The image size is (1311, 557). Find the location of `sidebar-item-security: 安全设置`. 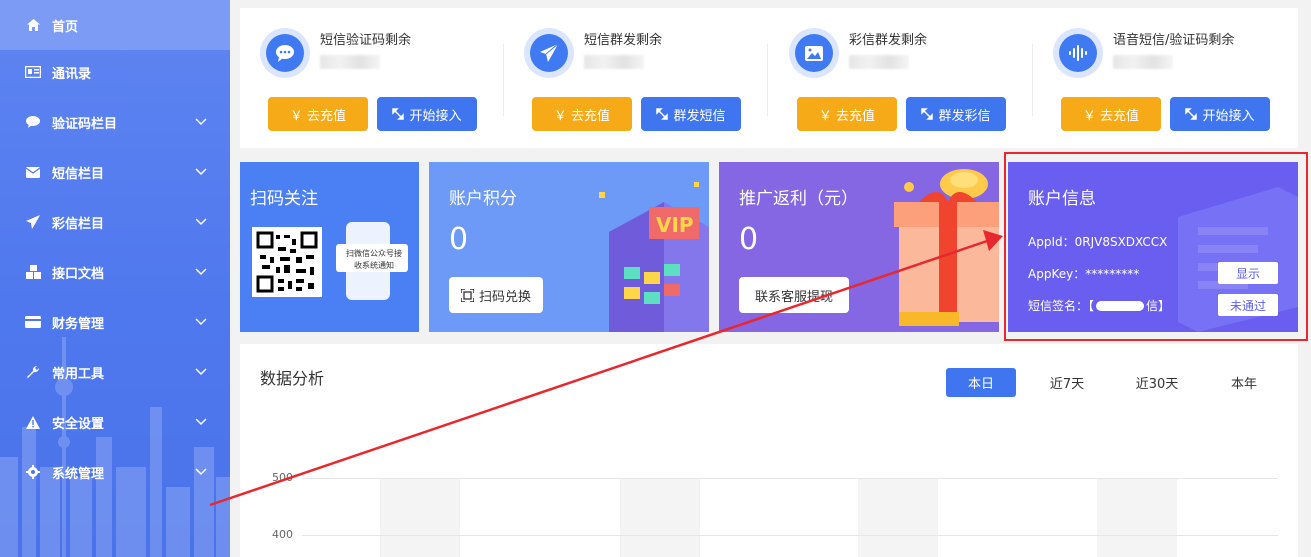

sidebar-item-security: 安全设置 is located at coordinates (115, 422).